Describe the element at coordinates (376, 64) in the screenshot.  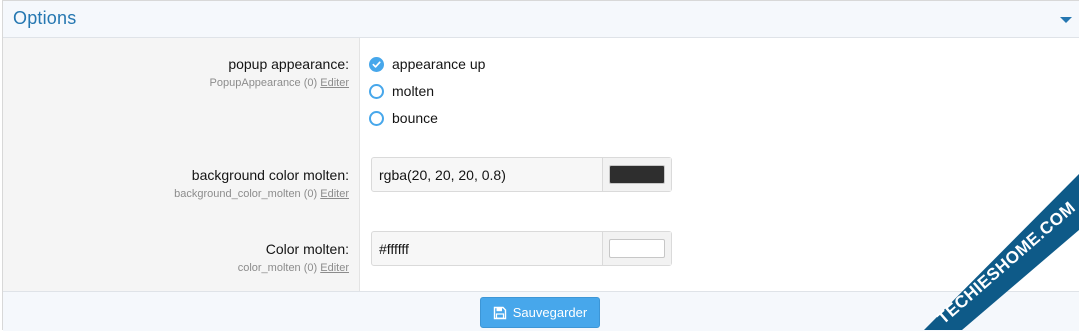
I see `radio-checked-icon` at that location.